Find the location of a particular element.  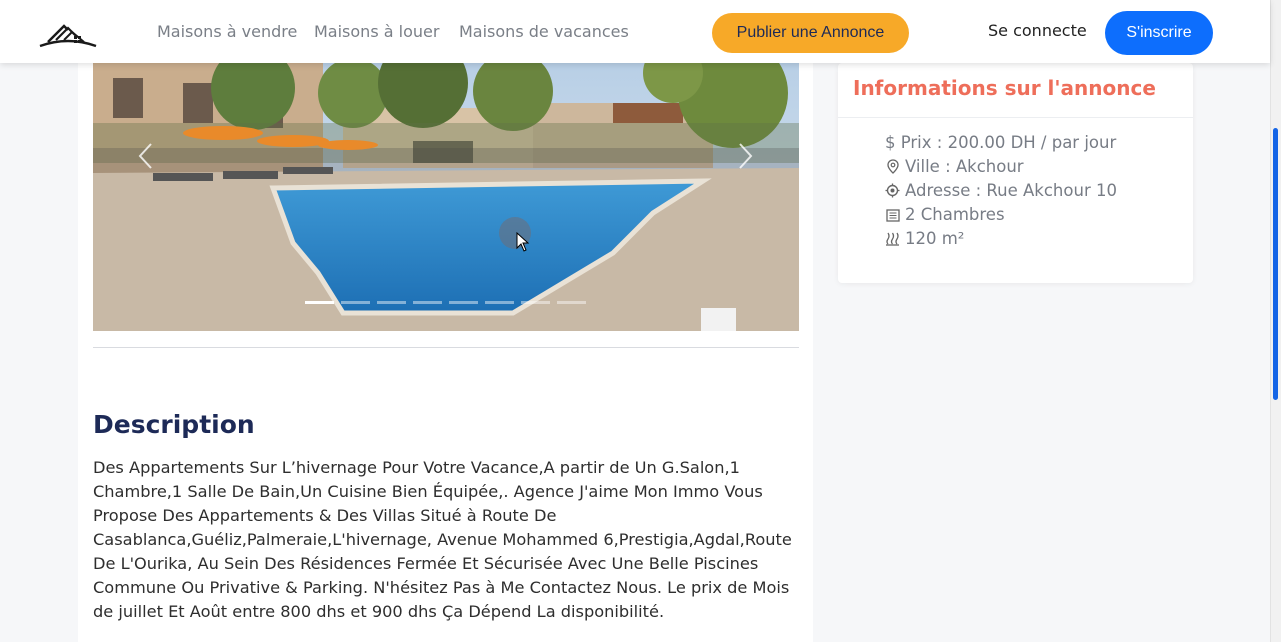

info-price: $ Prix : 200.00 DH / par jour is located at coordinates (1000, 142).